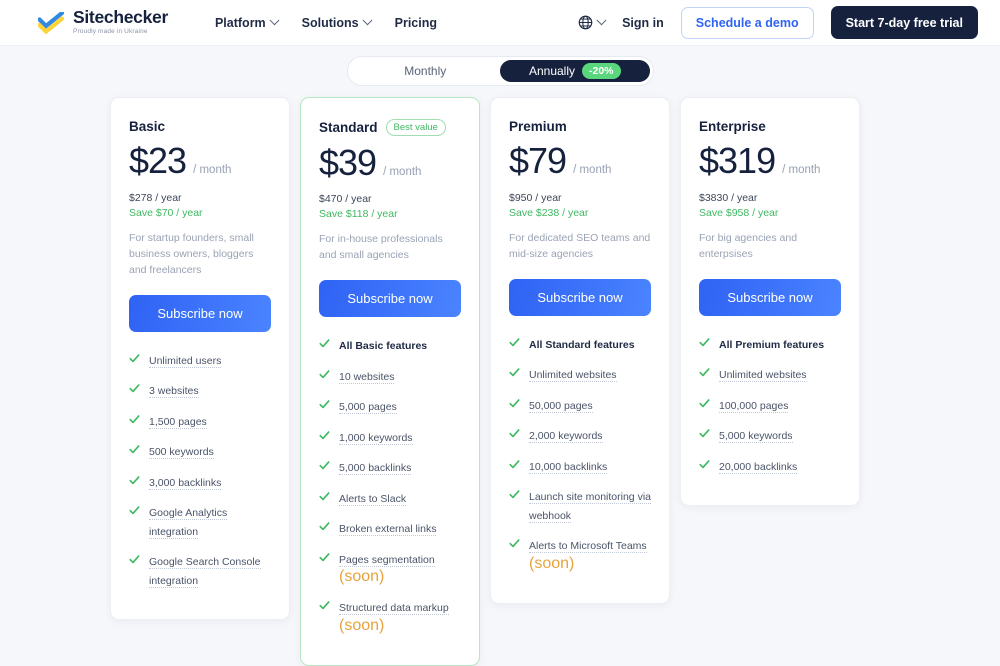  What do you see at coordinates (200, 360) in the screenshot?
I see `feature-item: Unlimited users` at bounding box center [200, 360].